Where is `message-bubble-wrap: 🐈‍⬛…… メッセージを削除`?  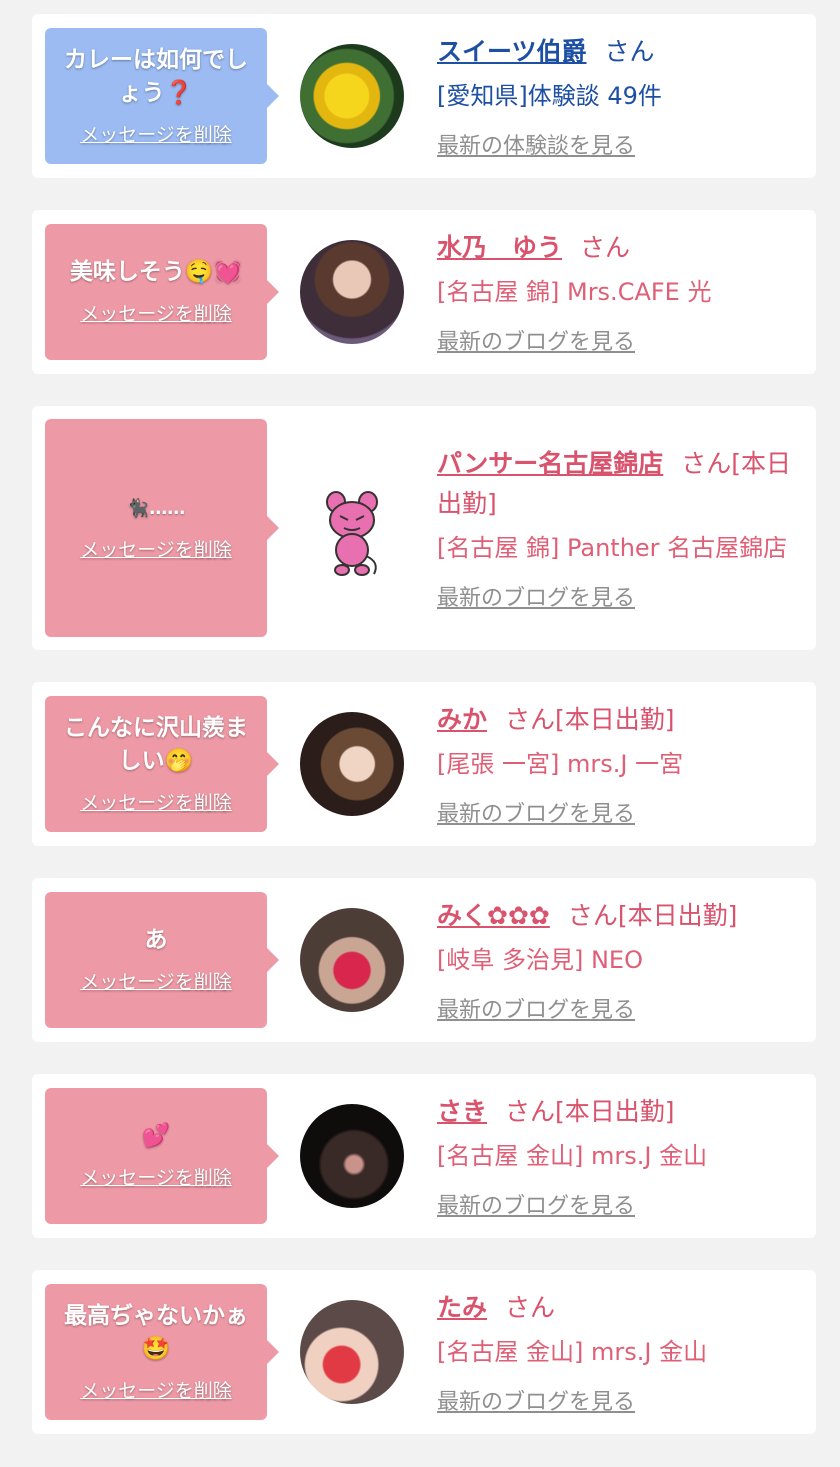 message-bubble-wrap: 🐈‍⬛…… メッセージを削除 is located at coordinates (162, 528).